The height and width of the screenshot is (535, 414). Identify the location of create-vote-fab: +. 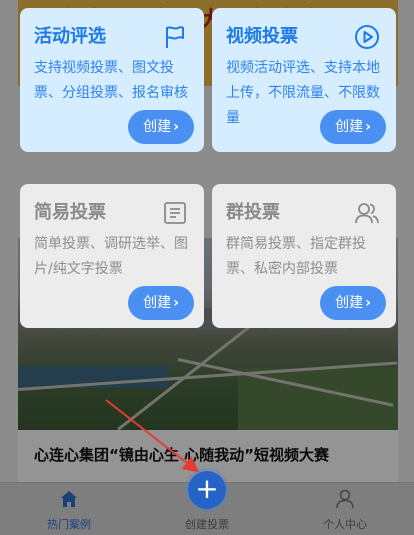
(207, 490).